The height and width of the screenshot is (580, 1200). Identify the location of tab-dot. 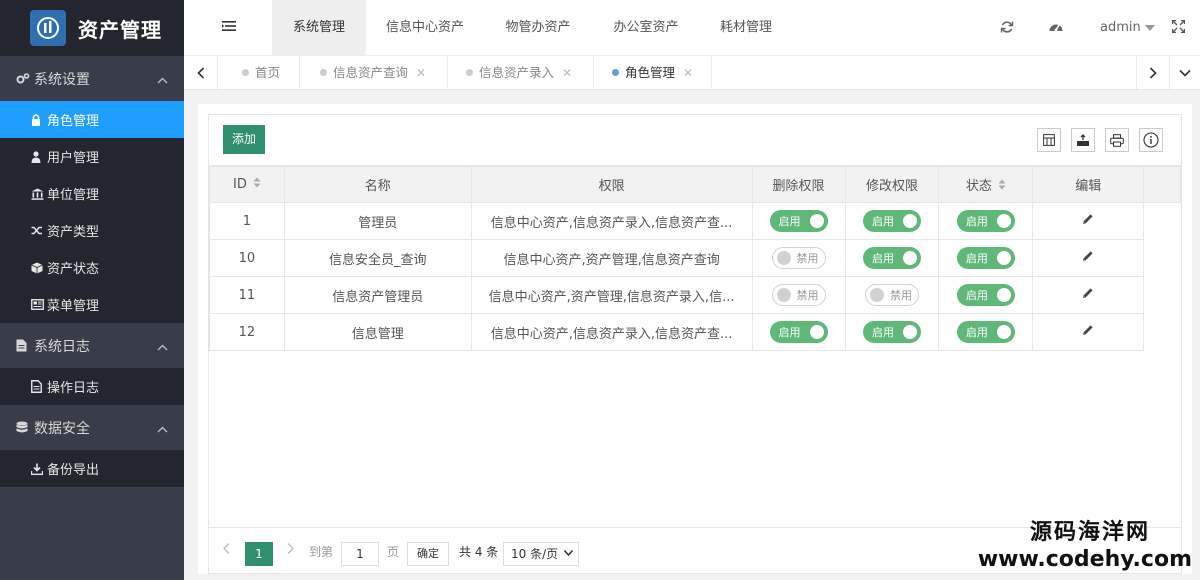
(323, 72).